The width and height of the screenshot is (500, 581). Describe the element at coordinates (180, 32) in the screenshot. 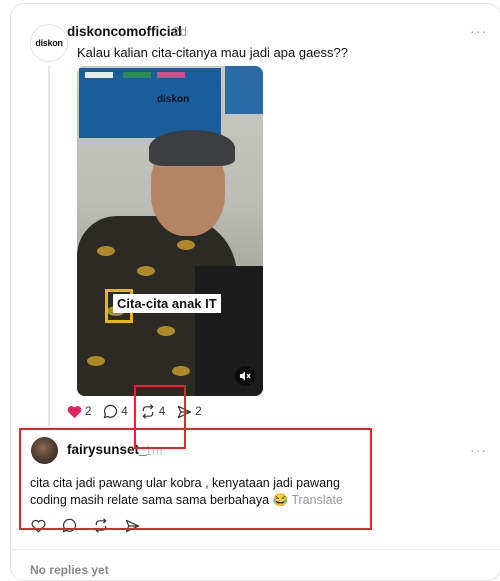

I see `post-timestamp: 2d` at that location.